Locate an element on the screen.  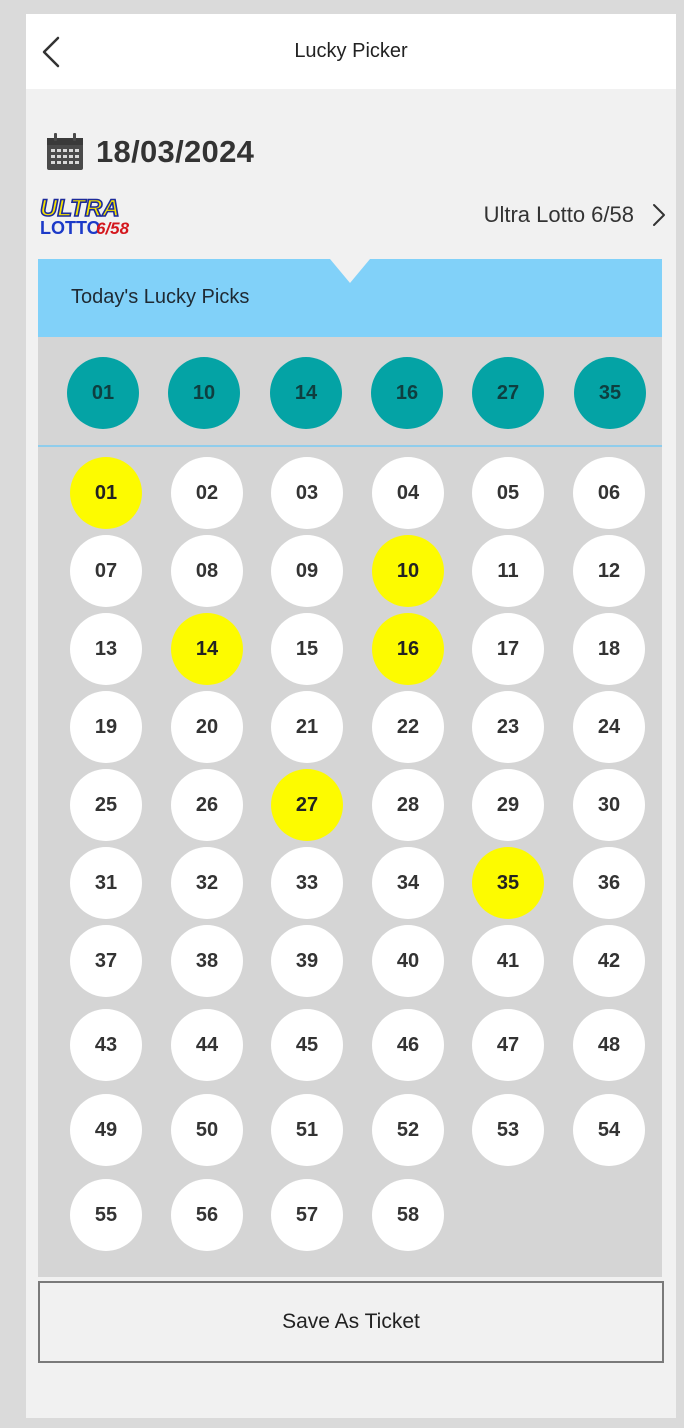
number-ball: 37 is located at coordinates (106, 961).